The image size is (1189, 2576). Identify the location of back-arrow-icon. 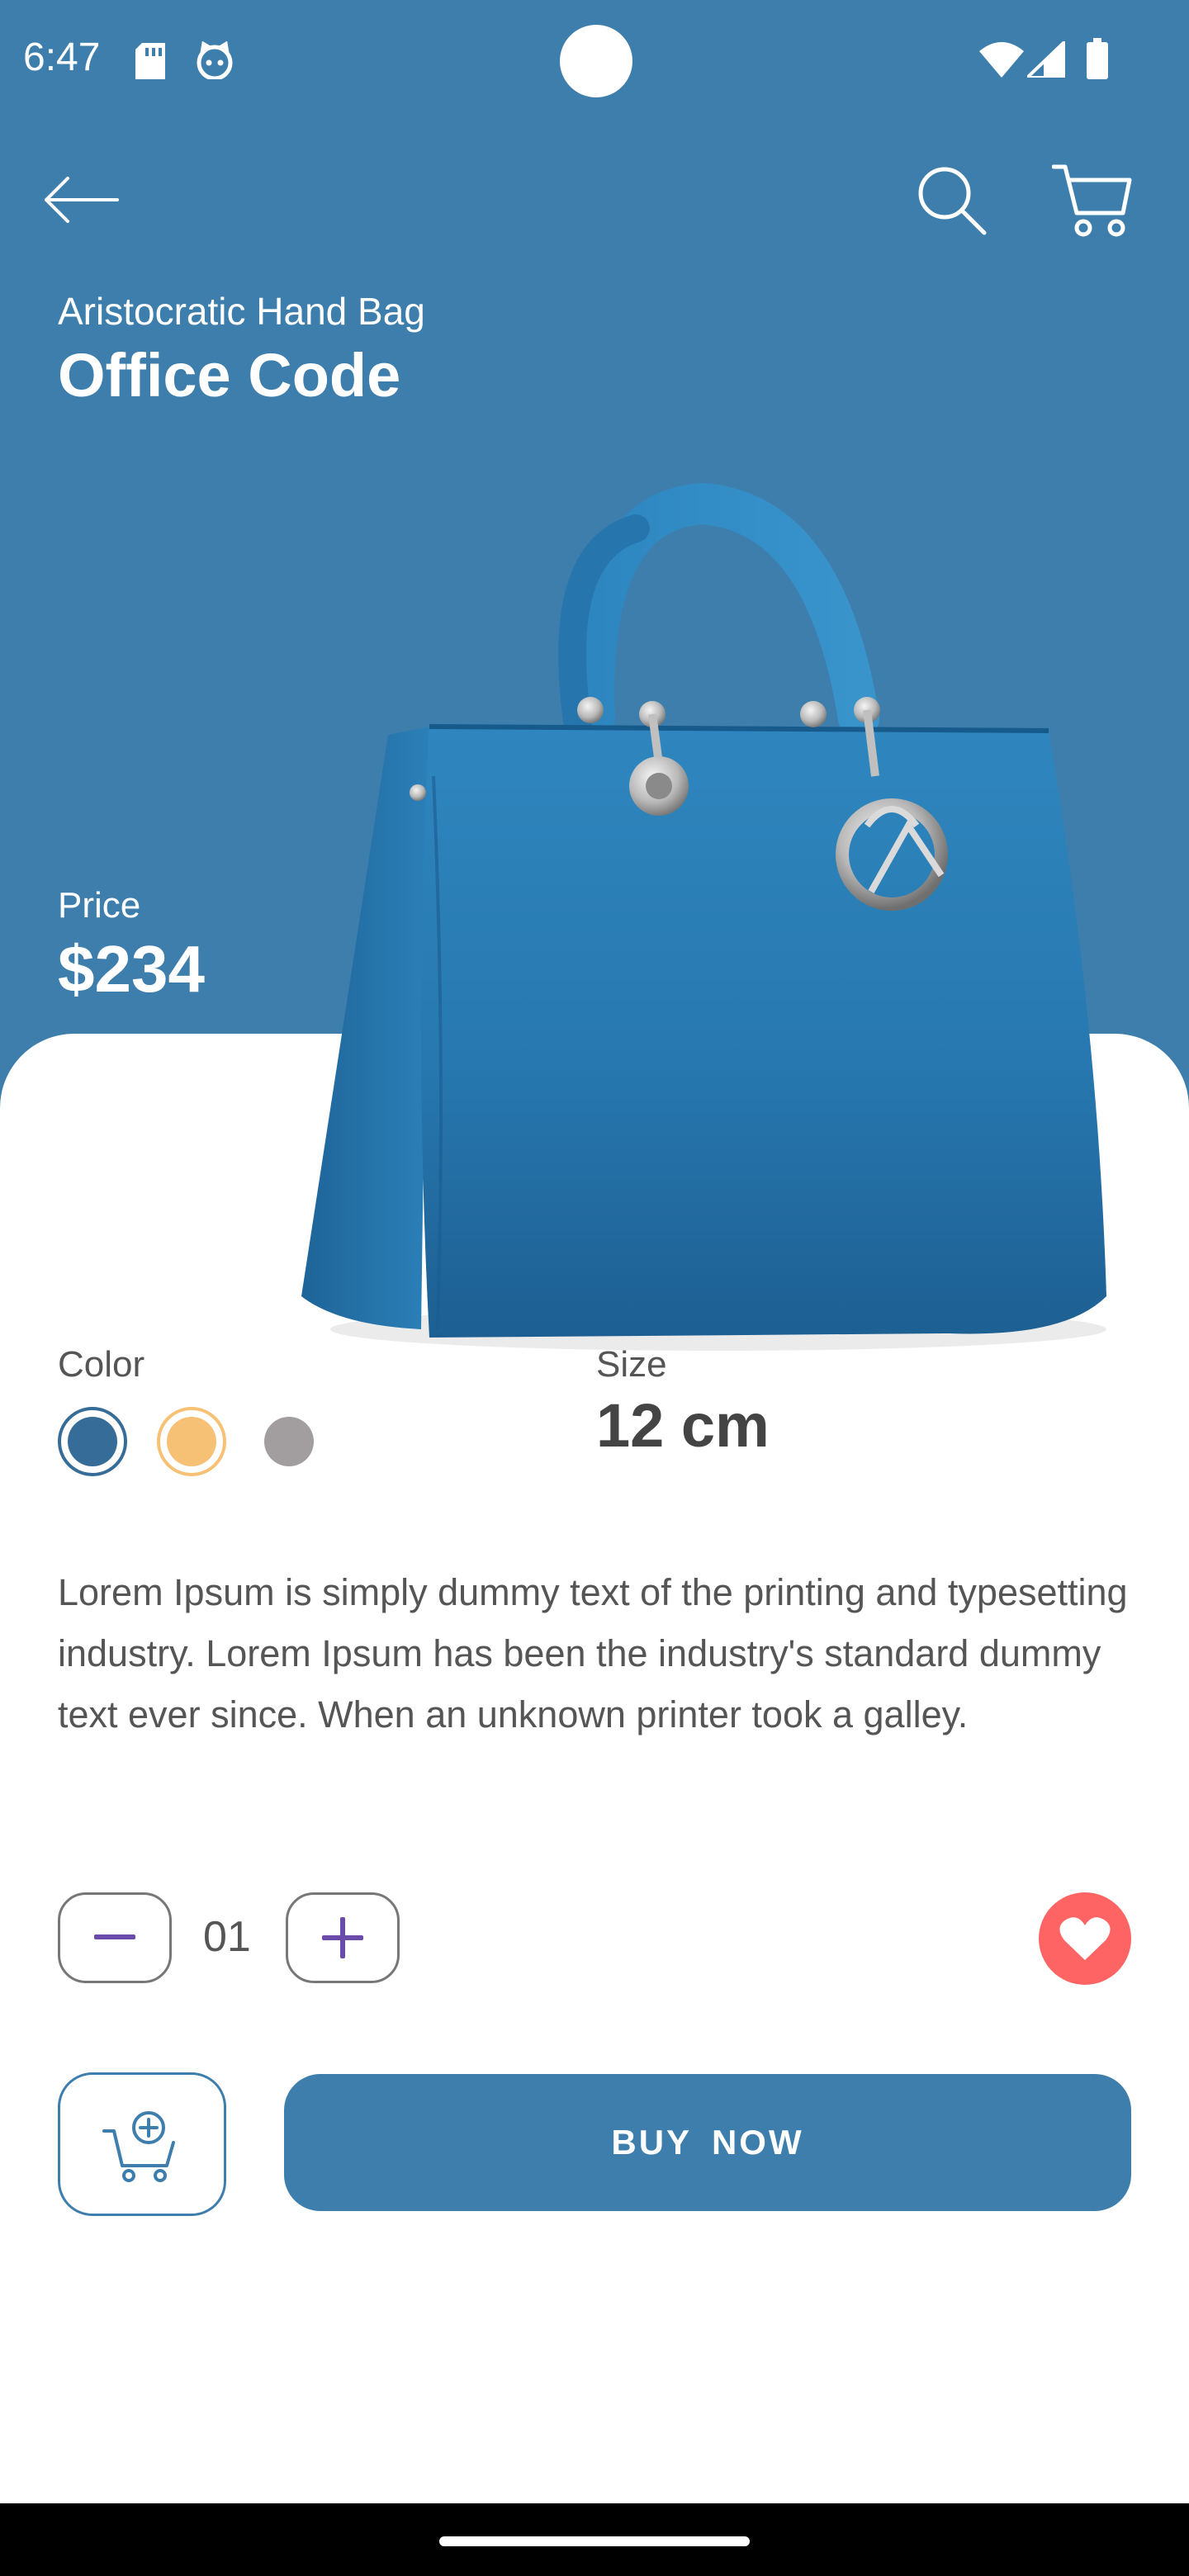
(81, 200).